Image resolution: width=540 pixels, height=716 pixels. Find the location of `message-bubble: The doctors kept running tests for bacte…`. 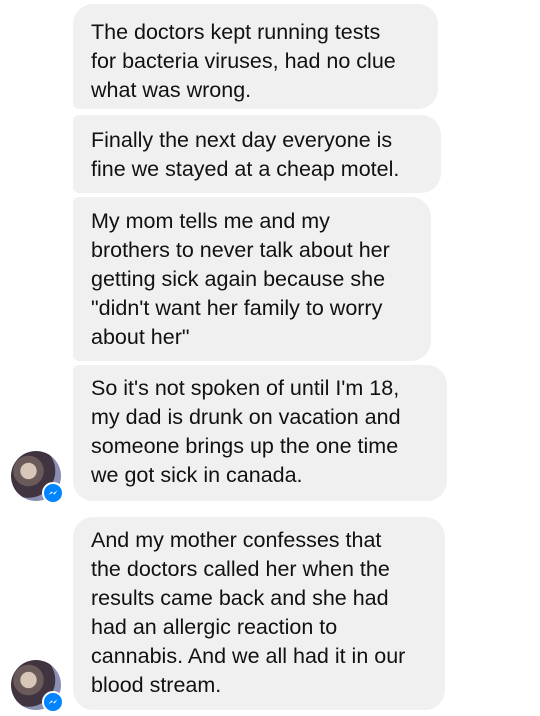

message-bubble: The doctors kept running tests for bacte… is located at coordinates (255, 56).